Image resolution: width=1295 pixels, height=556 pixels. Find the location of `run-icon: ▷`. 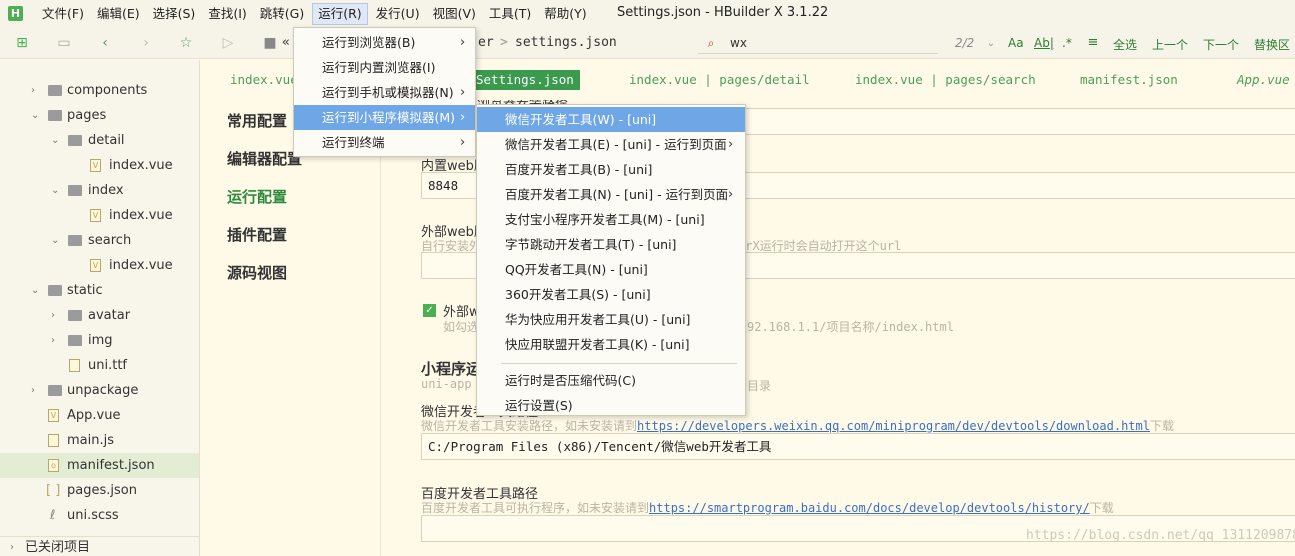

run-icon: ▷ is located at coordinates (228, 43).